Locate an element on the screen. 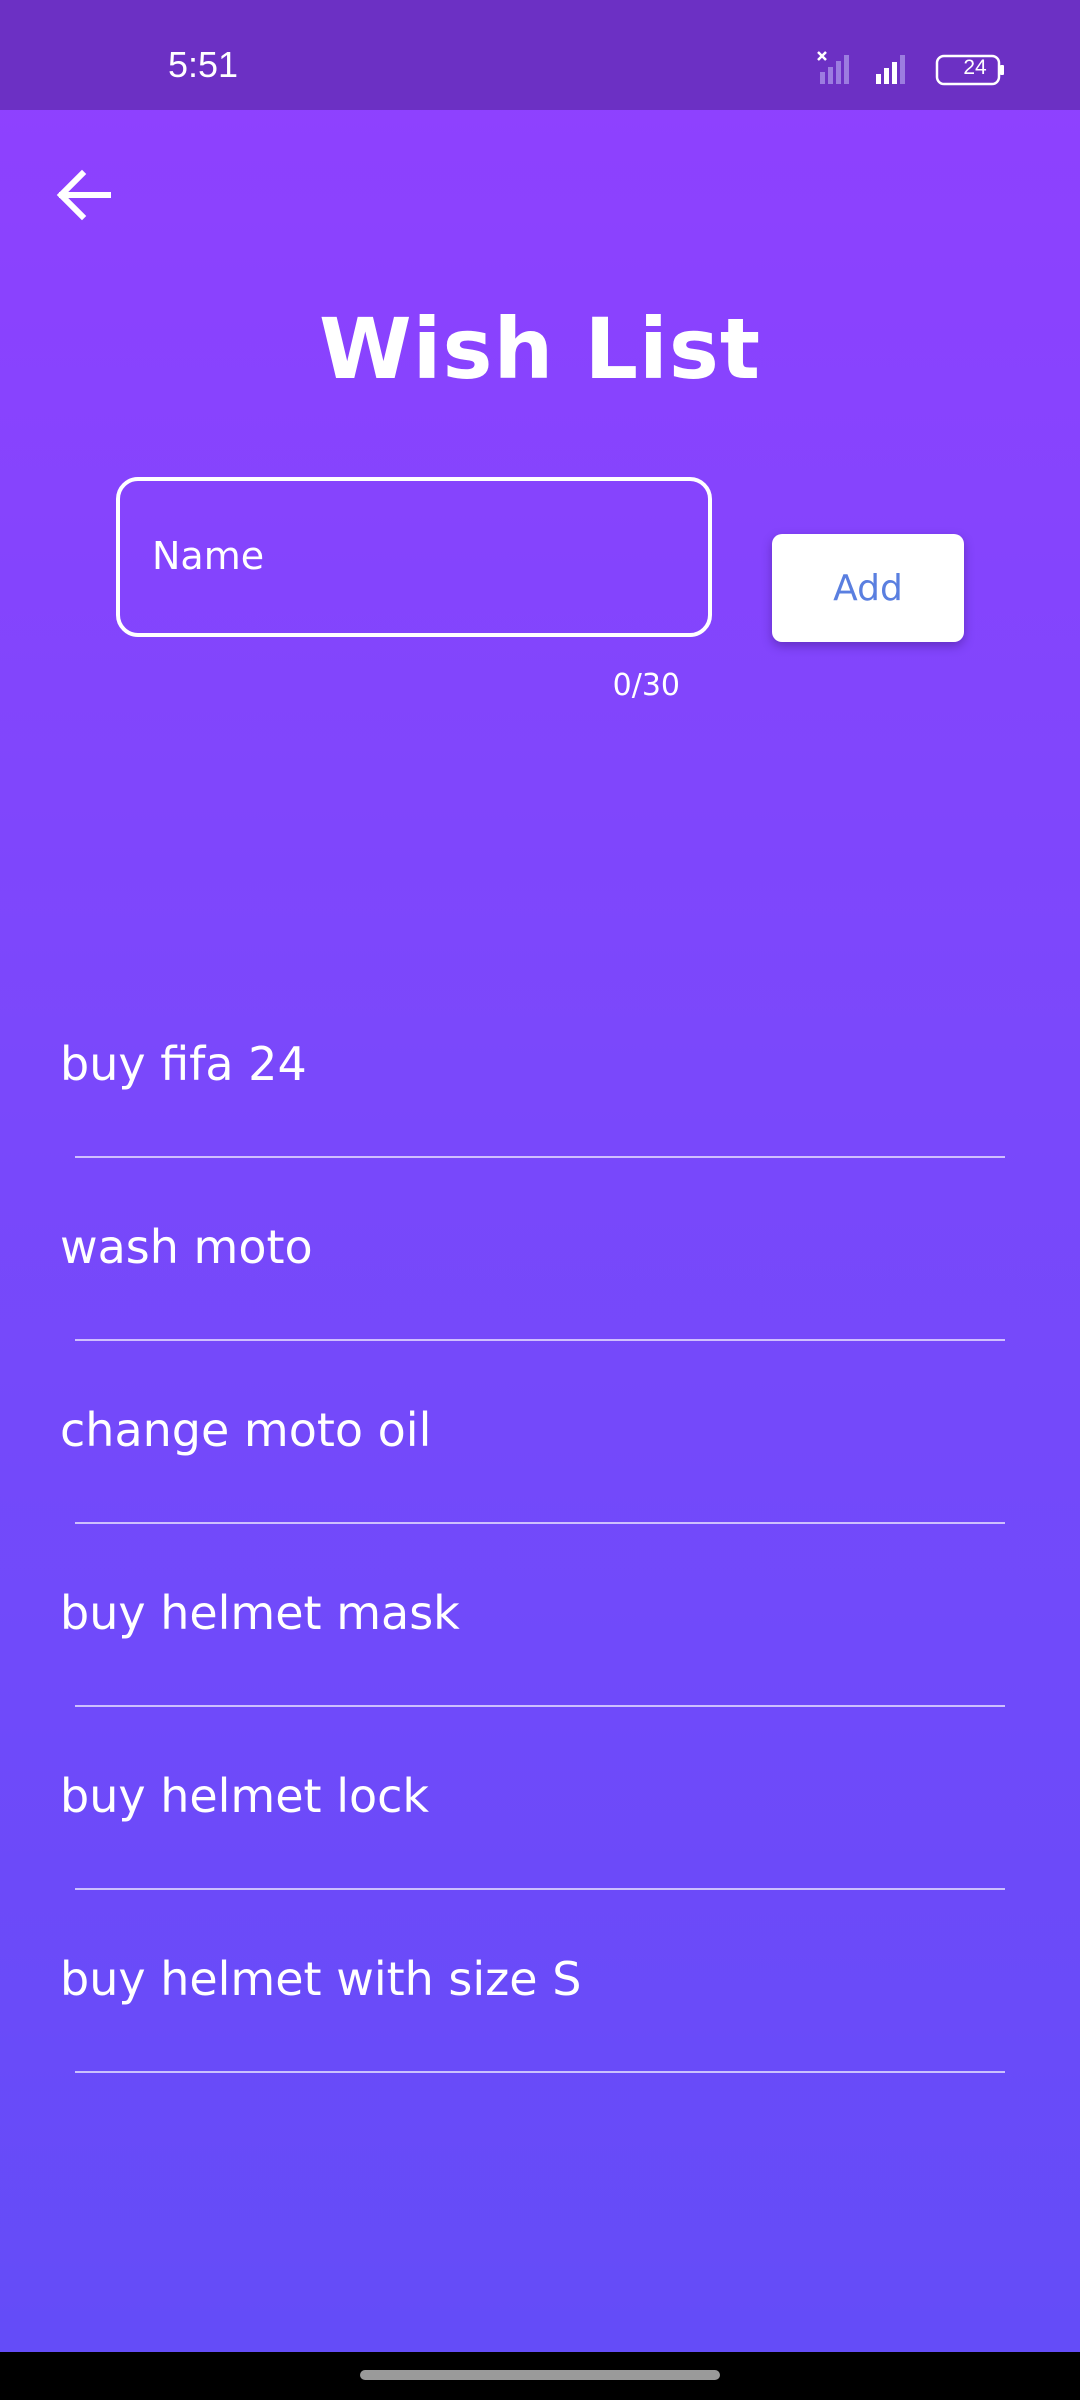 This screenshot has width=1080, height=2400. home-indicator is located at coordinates (540, 2375).